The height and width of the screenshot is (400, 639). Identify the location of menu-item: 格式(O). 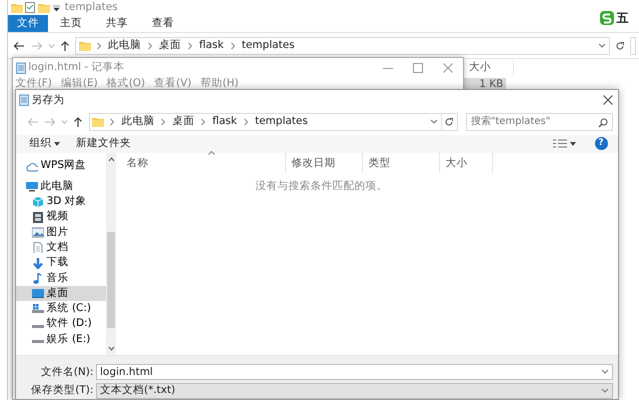
(126, 84).